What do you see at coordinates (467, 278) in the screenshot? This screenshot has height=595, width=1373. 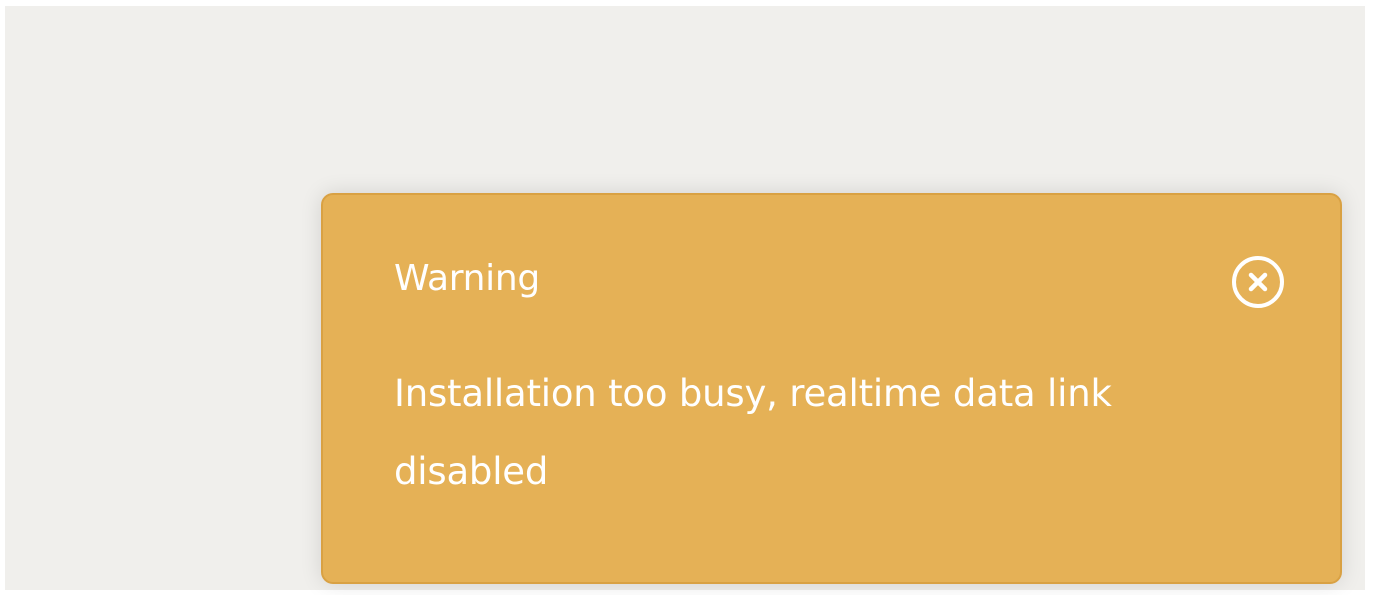 I see `notification-title: Warning` at bounding box center [467, 278].